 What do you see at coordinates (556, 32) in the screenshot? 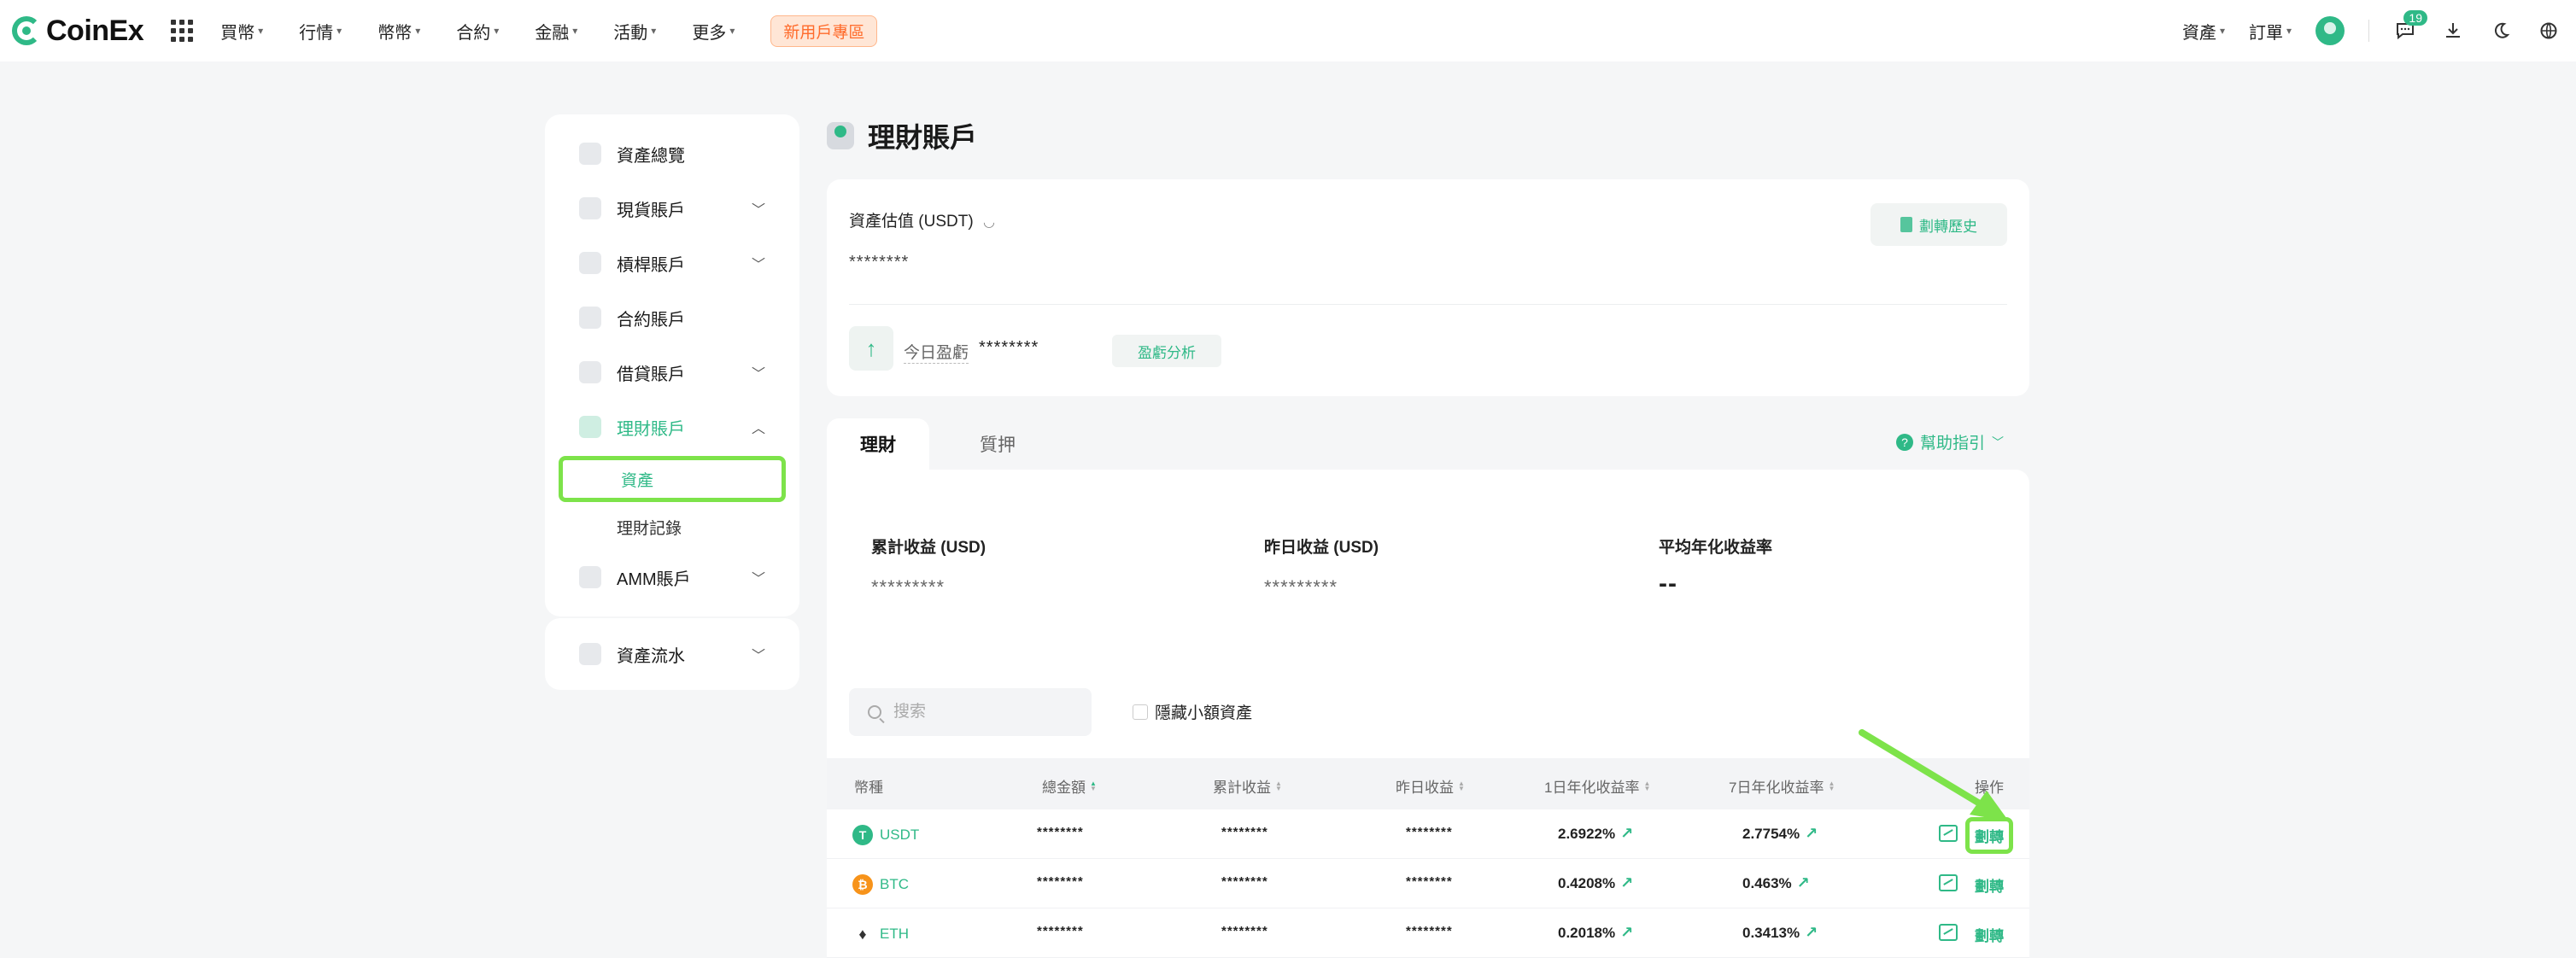
I see `nav-finance: 金融 ▾` at bounding box center [556, 32].